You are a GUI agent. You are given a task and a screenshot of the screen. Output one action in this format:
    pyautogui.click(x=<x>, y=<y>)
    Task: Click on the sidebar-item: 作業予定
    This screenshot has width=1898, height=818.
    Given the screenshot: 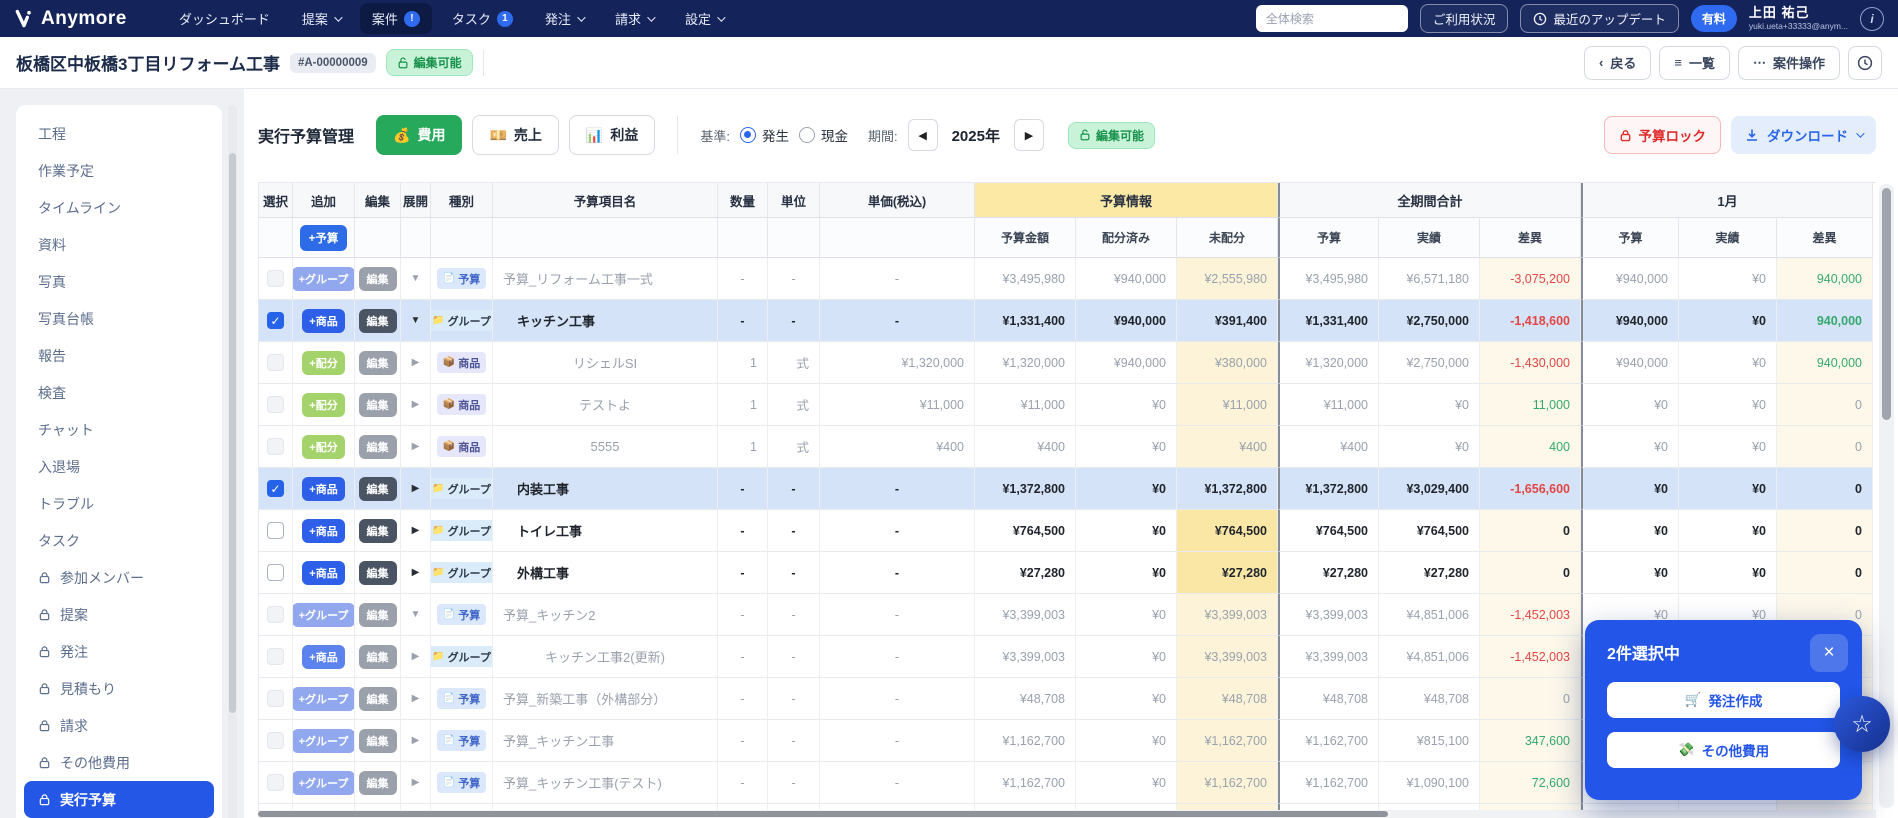 What is the action you would take?
    pyautogui.click(x=119, y=170)
    